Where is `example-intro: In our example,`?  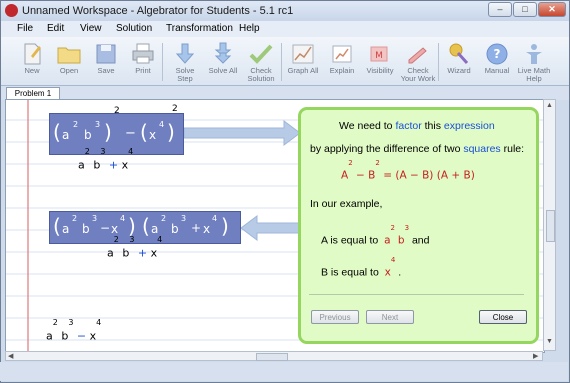
example-intro: In our example, is located at coordinates (346, 204).